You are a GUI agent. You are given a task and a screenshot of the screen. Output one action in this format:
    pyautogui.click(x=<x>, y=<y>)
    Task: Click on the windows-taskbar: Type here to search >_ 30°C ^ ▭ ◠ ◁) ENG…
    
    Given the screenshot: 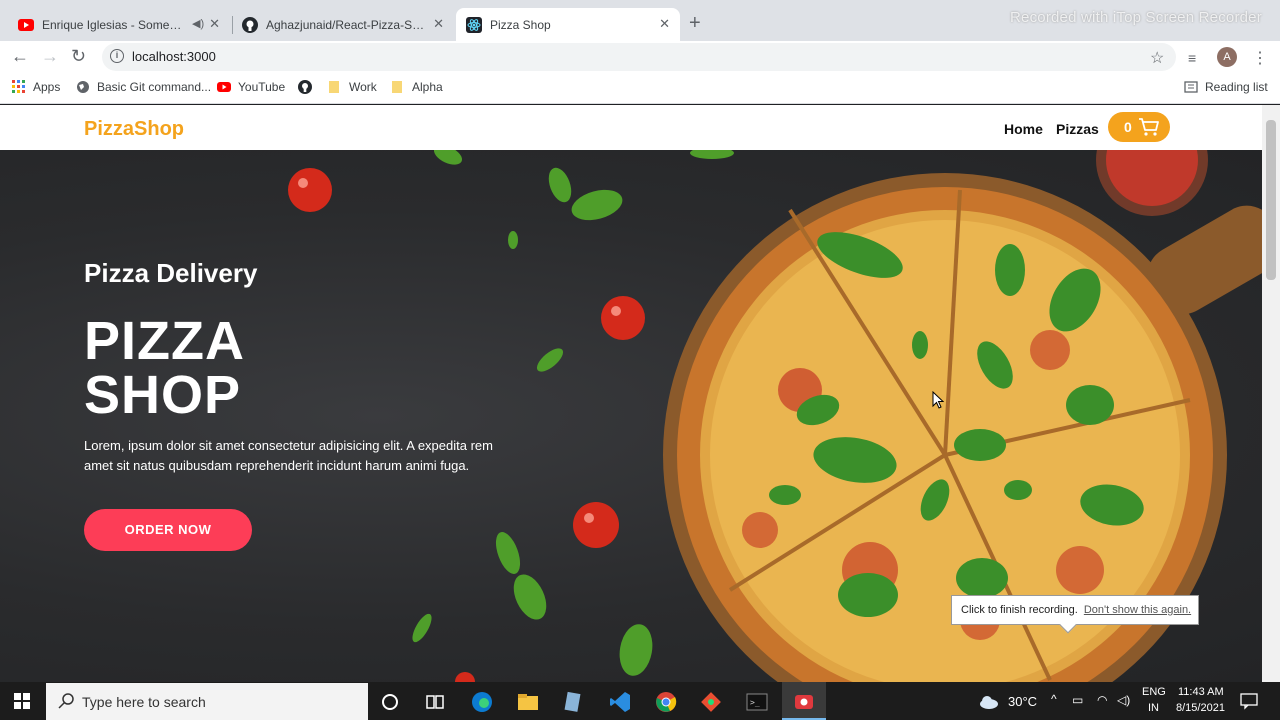 What is the action you would take?
    pyautogui.click(x=640, y=701)
    